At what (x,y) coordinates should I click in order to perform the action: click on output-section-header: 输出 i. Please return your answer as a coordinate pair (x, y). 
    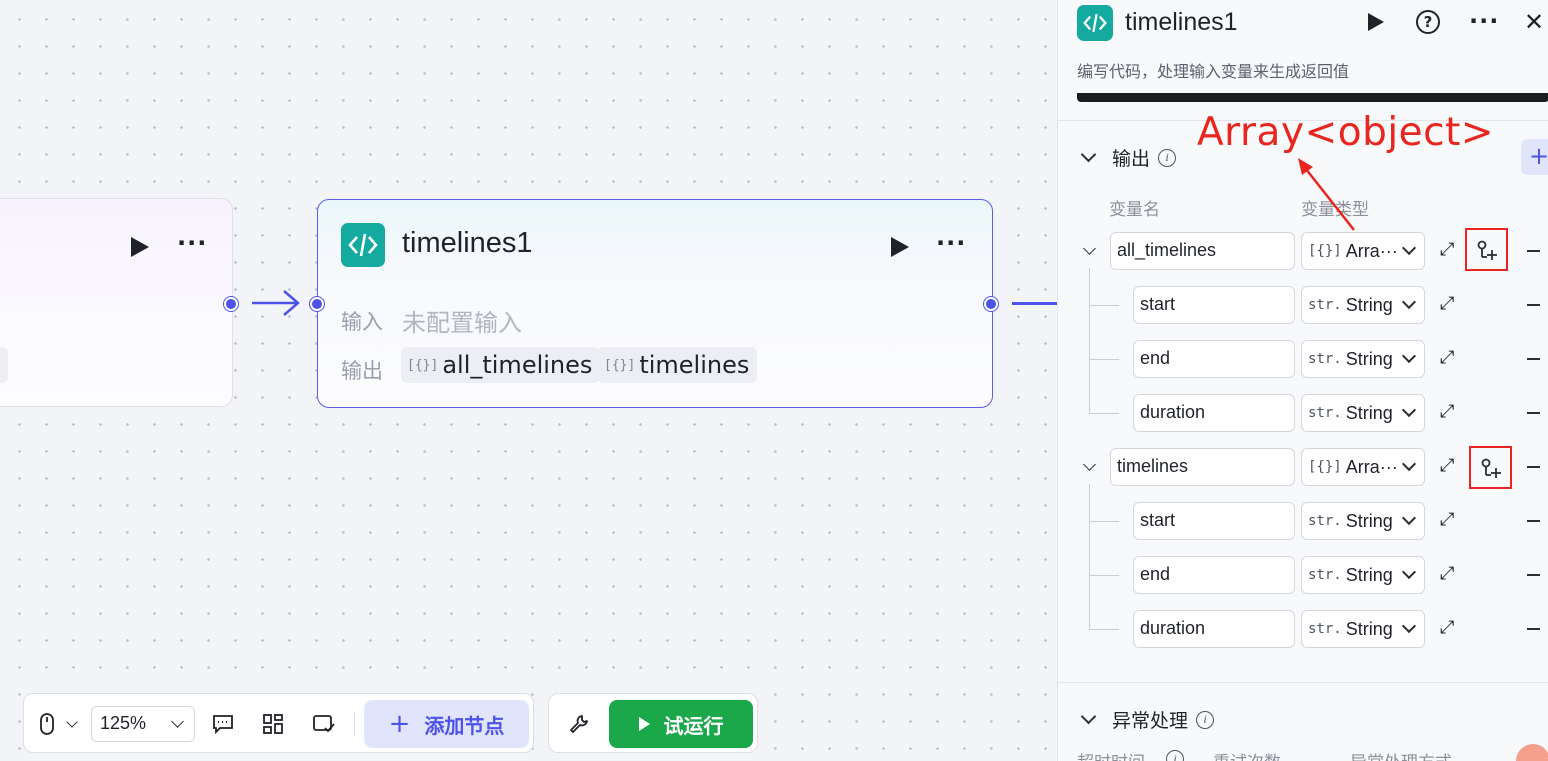
    Looking at the image, I should click on (1128, 157).